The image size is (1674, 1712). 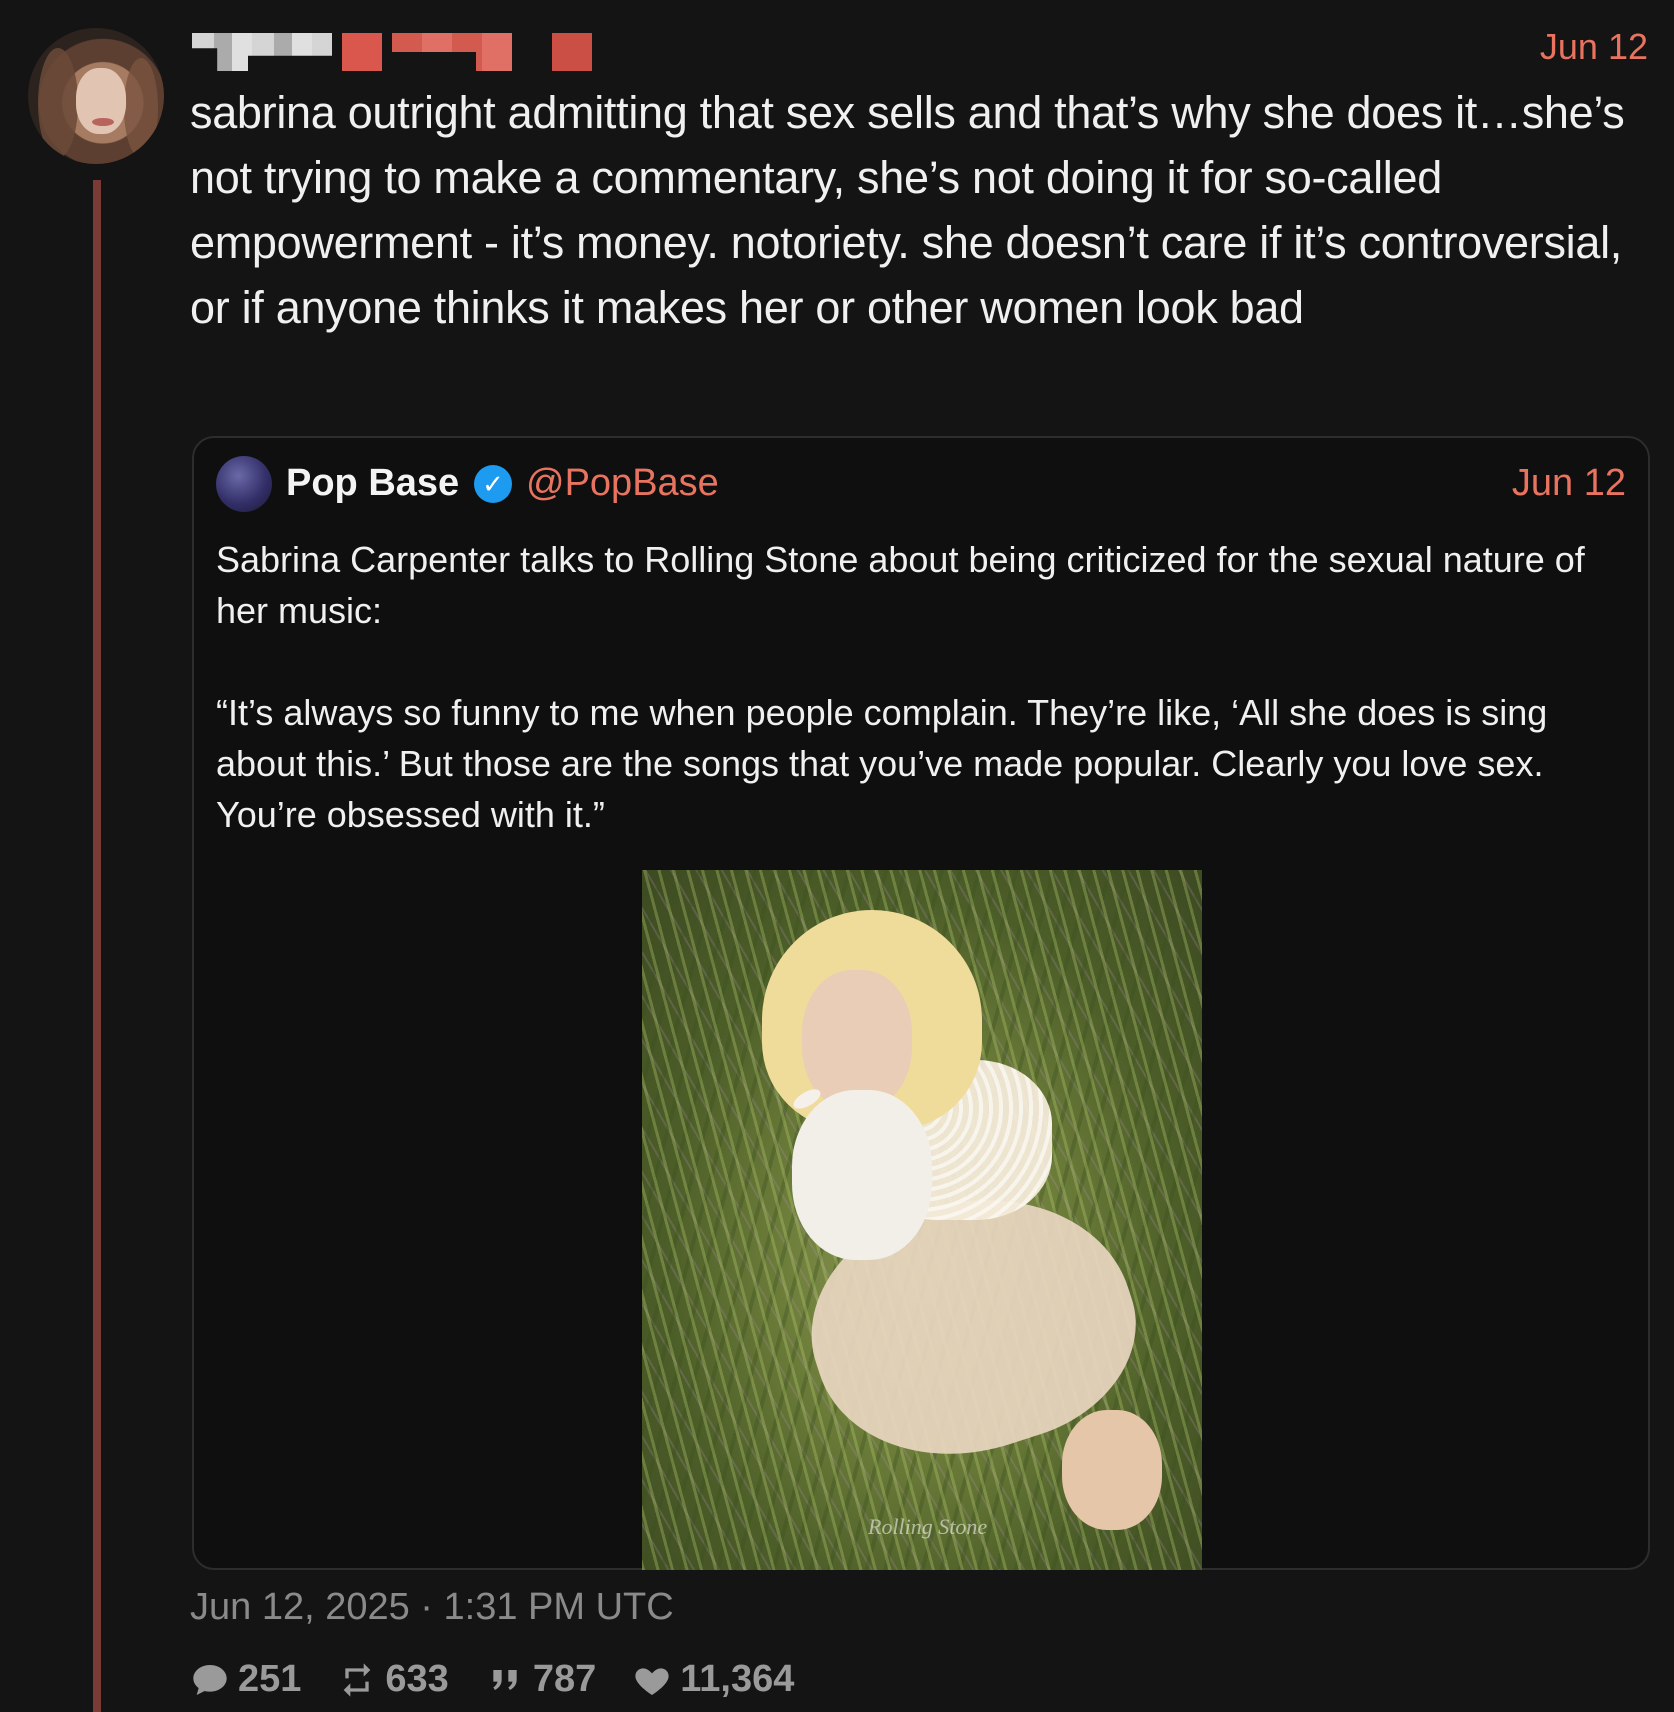 What do you see at coordinates (564, 1679) in the screenshot?
I see `quote-count: 787` at bounding box center [564, 1679].